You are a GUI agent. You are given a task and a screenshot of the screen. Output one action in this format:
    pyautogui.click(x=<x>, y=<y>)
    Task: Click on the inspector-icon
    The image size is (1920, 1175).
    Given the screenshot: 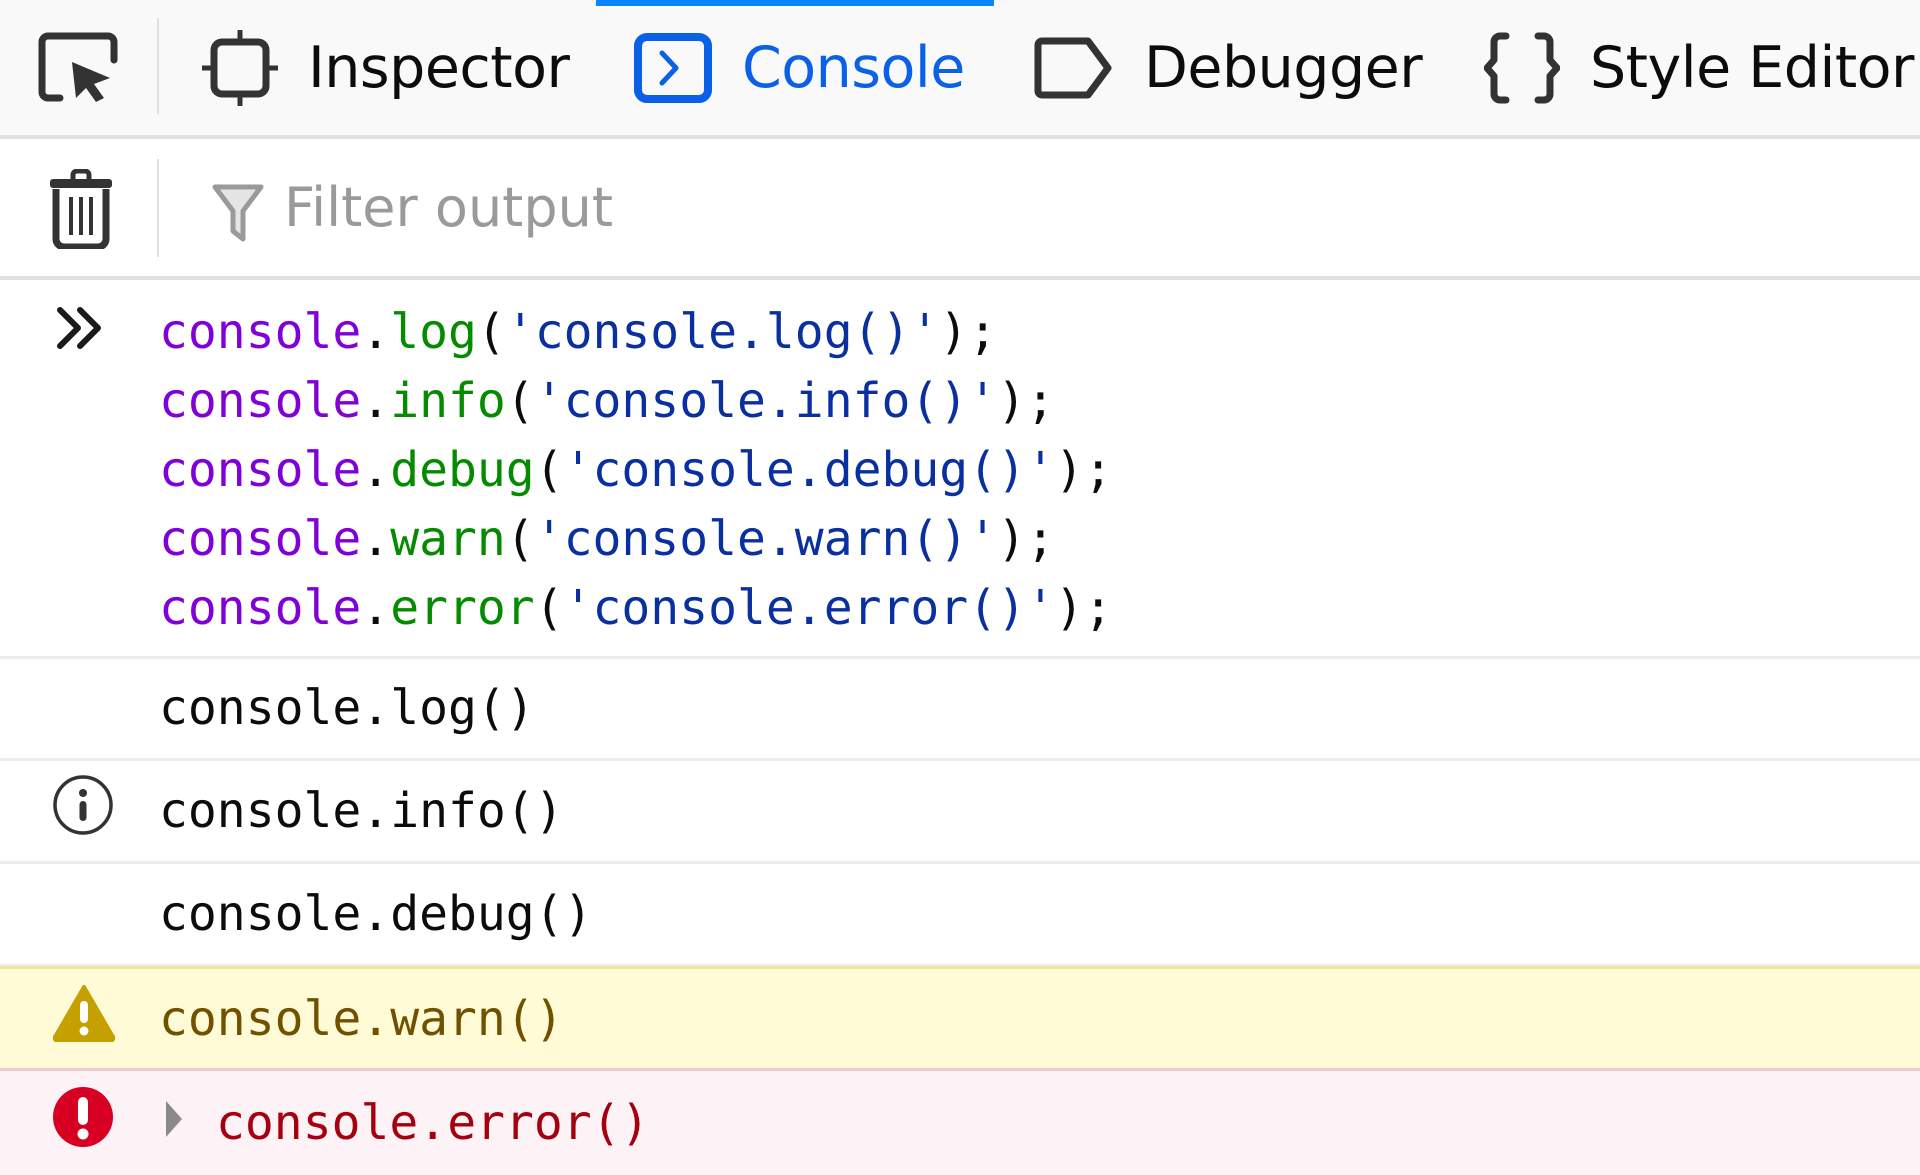 What is the action you would take?
    pyautogui.click(x=240, y=67)
    